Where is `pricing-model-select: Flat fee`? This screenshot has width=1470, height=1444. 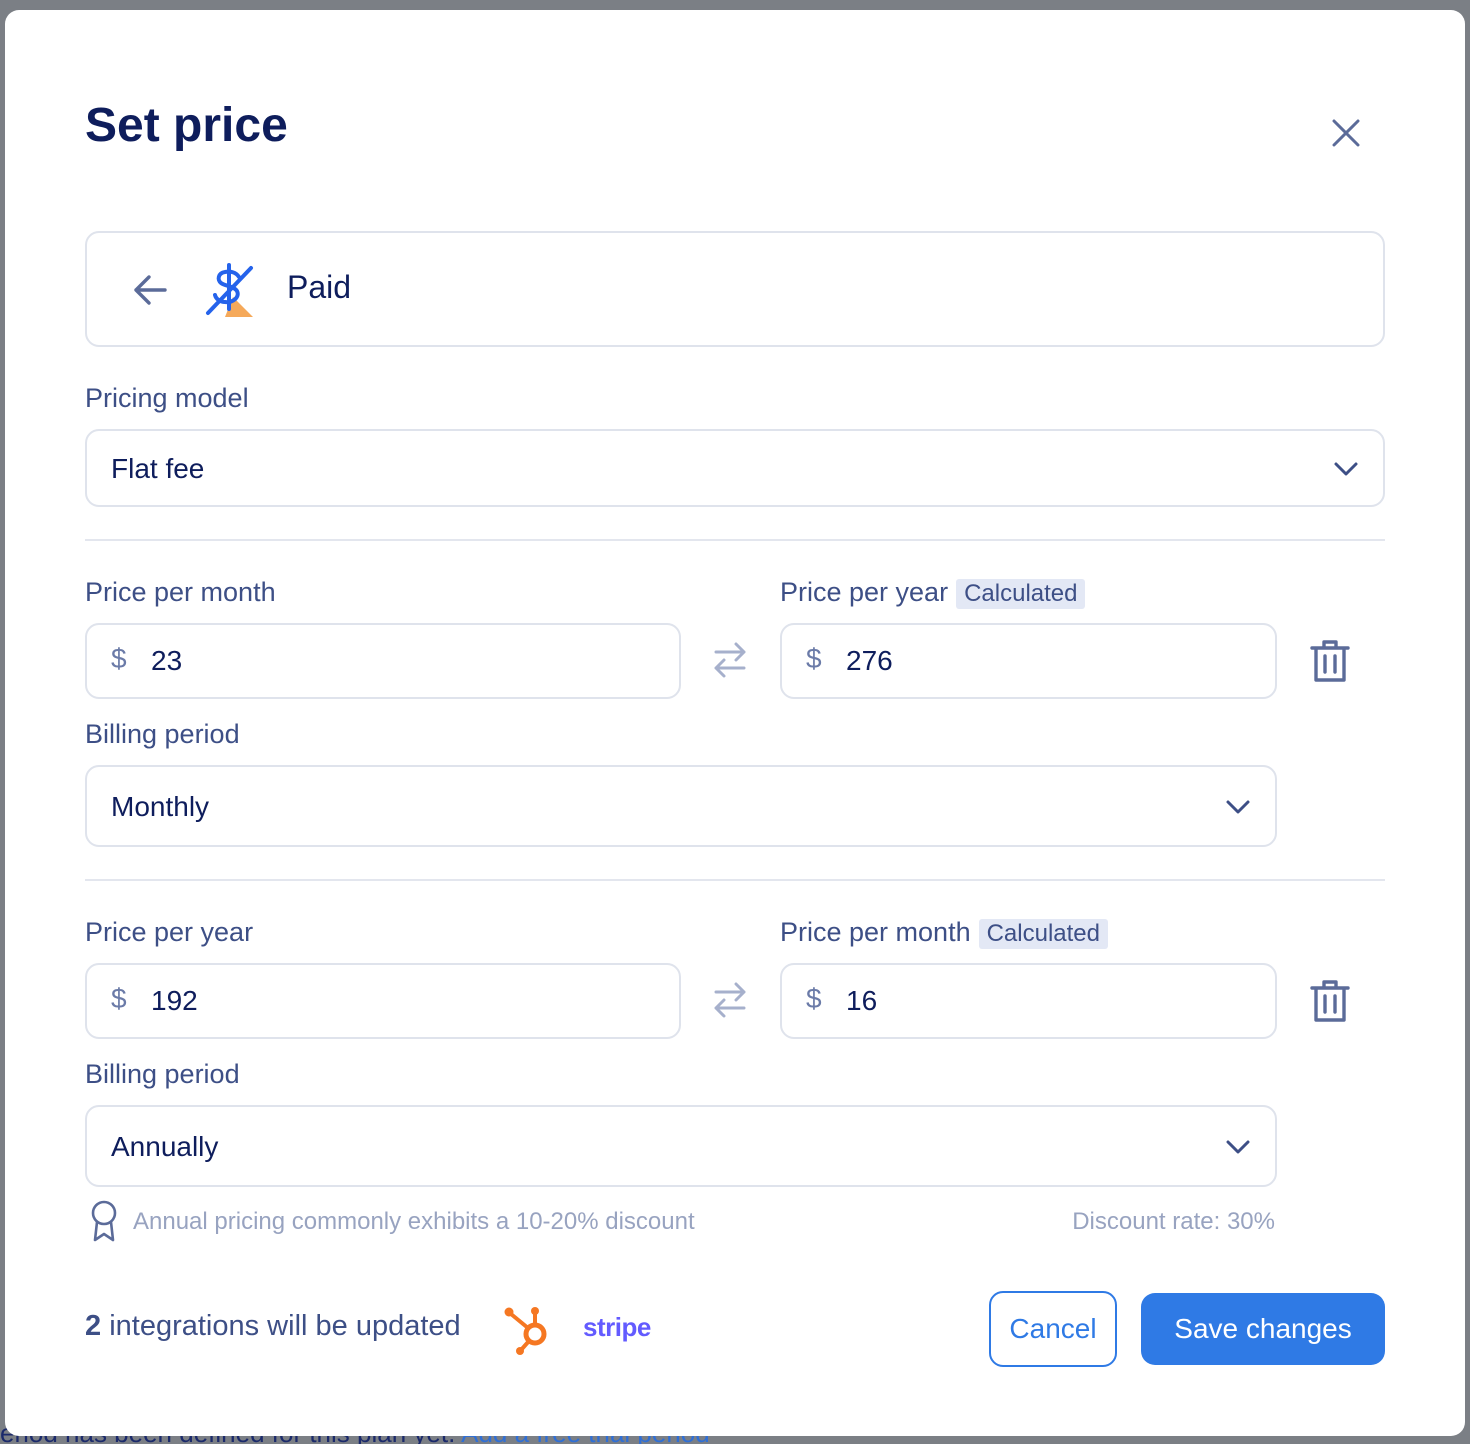 pricing-model-select: Flat fee is located at coordinates (735, 468).